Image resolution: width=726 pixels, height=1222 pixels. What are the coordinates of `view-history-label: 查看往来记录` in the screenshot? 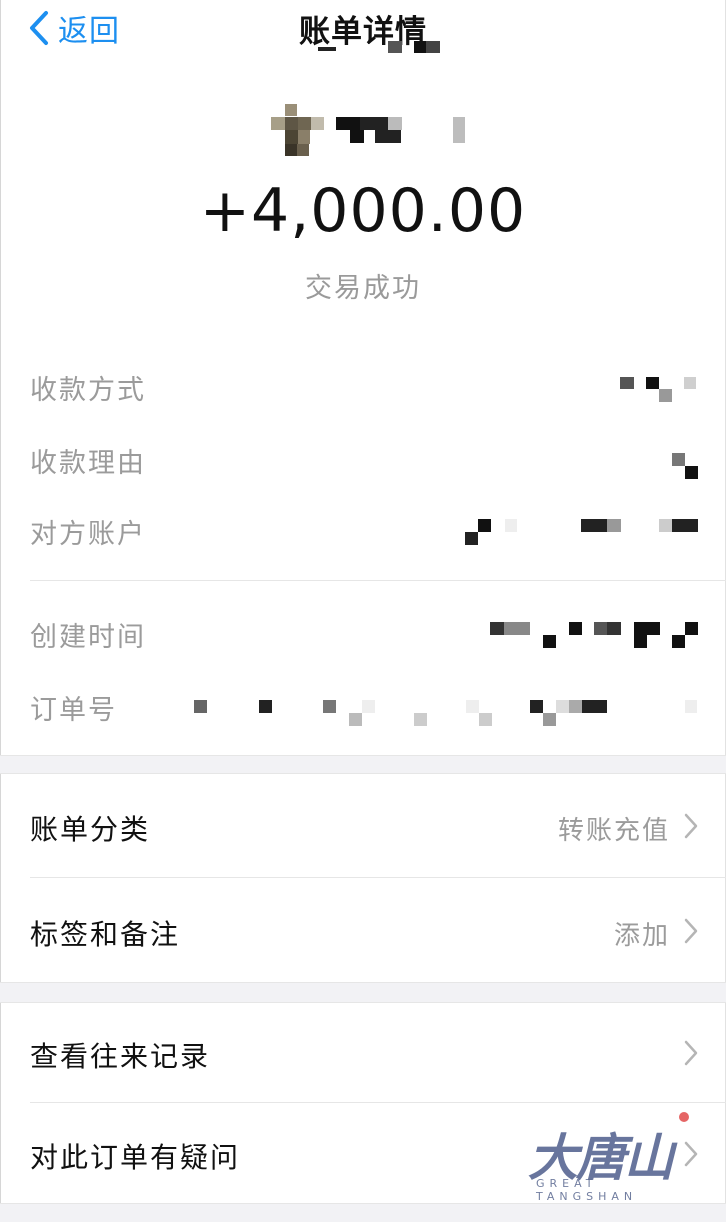 It's located at (120, 1056).